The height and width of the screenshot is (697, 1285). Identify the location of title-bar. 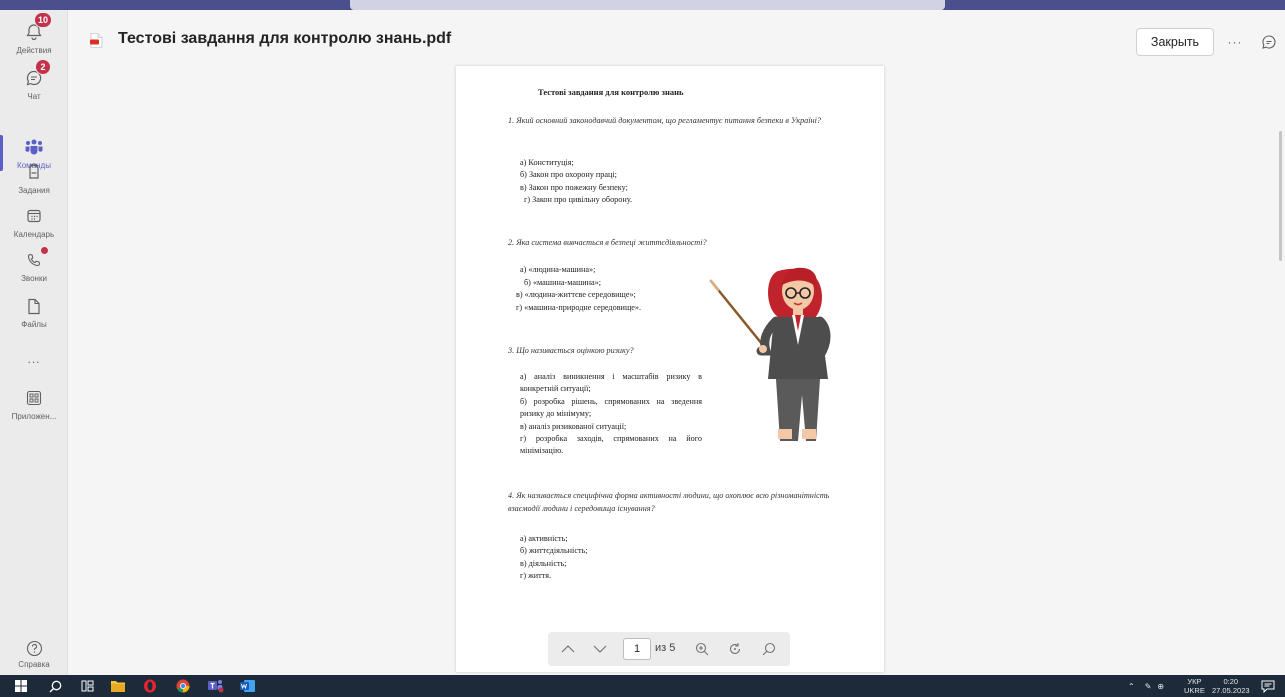
(642, 5).